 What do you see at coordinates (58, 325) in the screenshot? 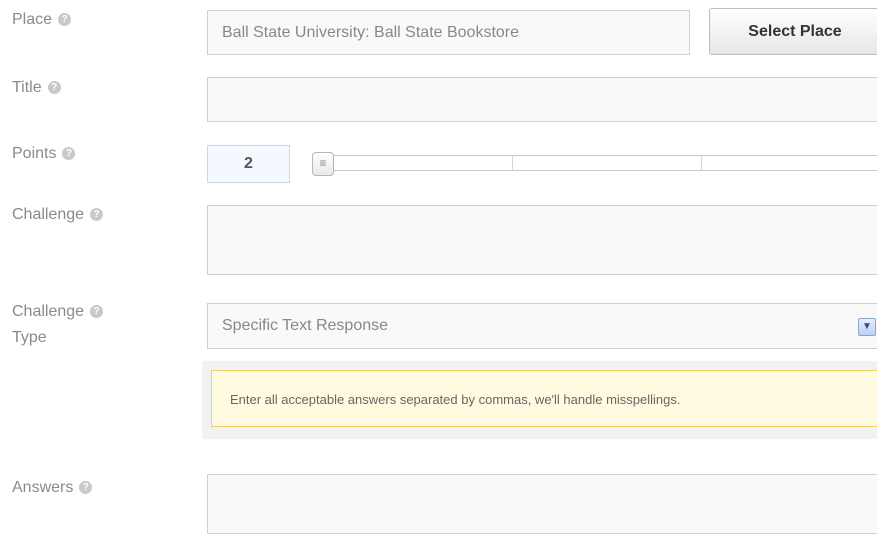
I see `challenge-type-label: Challenge? Type` at bounding box center [58, 325].